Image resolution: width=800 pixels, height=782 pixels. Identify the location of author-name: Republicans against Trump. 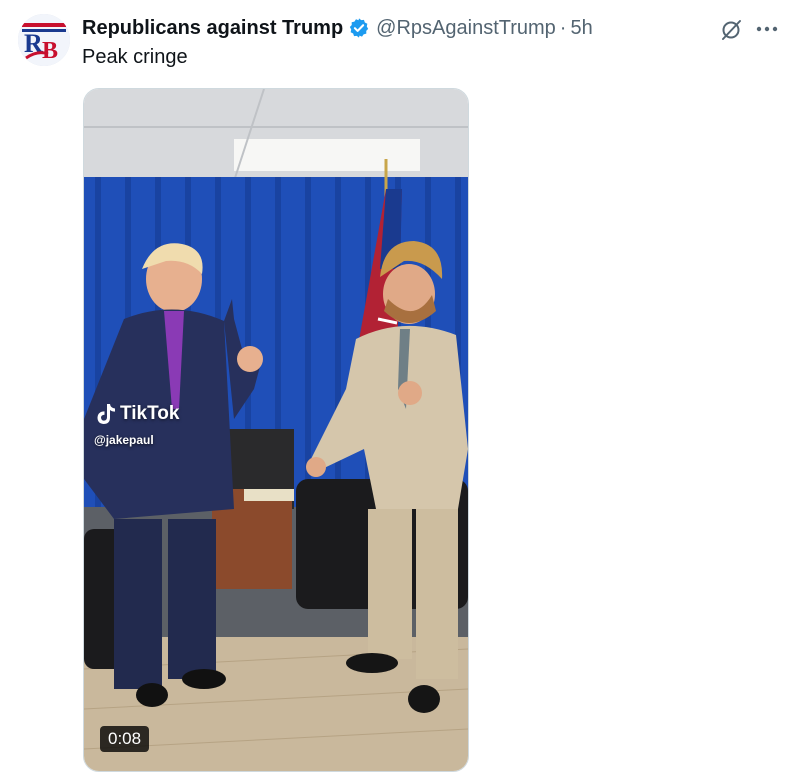
(212, 28).